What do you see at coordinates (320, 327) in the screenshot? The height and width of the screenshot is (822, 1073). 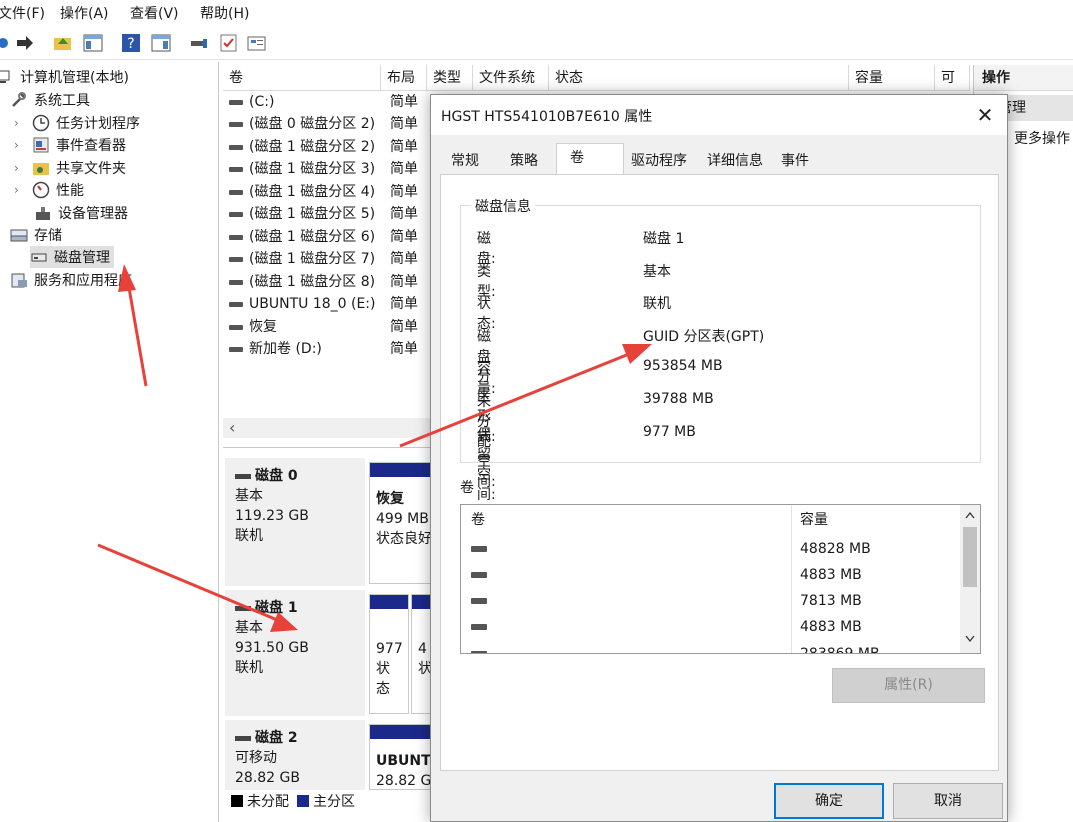 I see `list-item: 恢复 简单` at bounding box center [320, 327].